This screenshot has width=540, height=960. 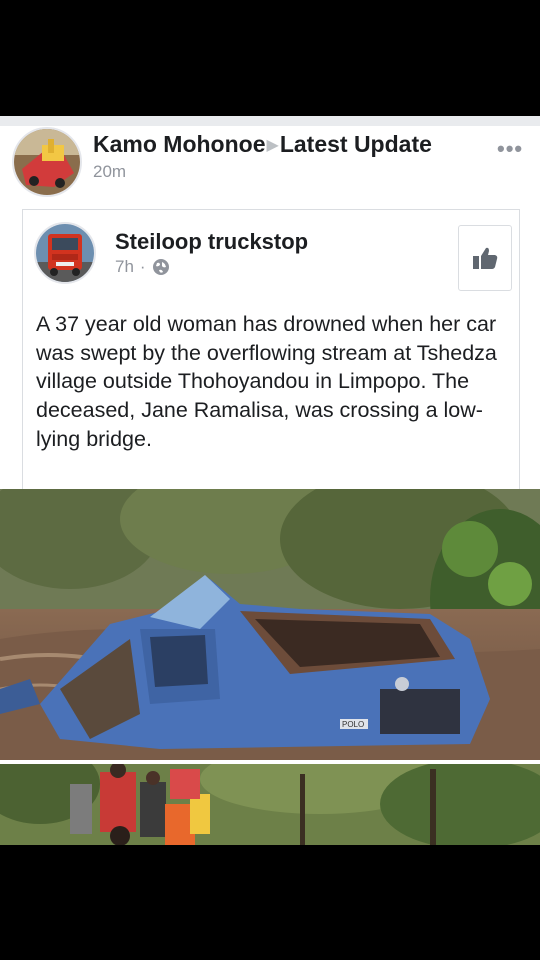 What do you see at coordinates (270, 804) in the screenshot?
I see `post-photo-crowd` at bounding box center [270, 804].